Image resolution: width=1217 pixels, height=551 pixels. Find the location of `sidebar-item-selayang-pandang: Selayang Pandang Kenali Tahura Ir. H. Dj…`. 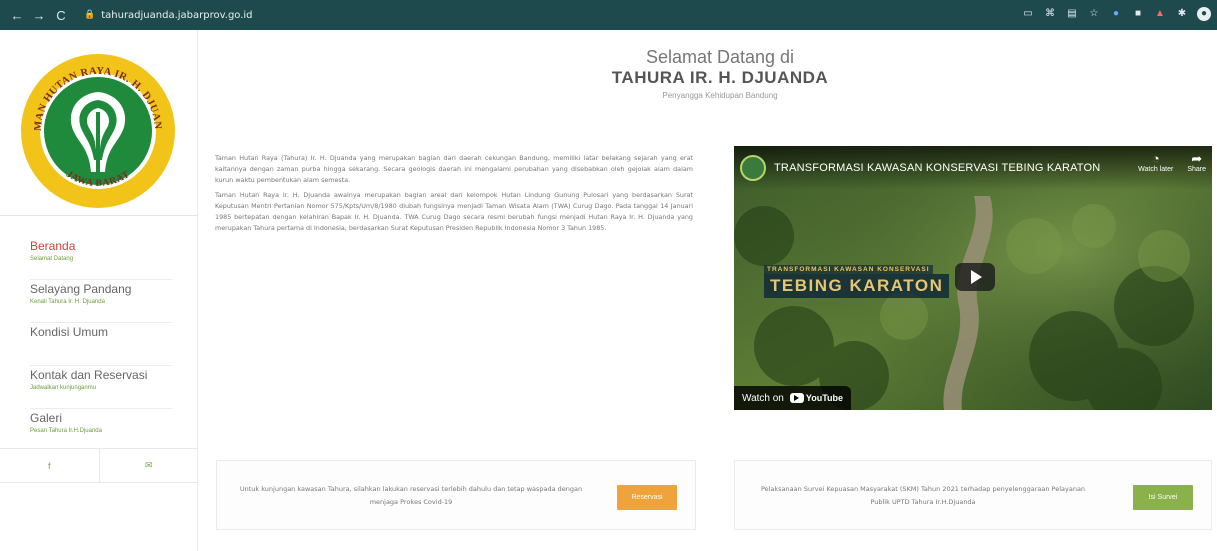

sidebar-item-selayang-pandang: Selayang Pandang Kenali Tahura Ir. H. Dj… is located at coordinates (101, 301).